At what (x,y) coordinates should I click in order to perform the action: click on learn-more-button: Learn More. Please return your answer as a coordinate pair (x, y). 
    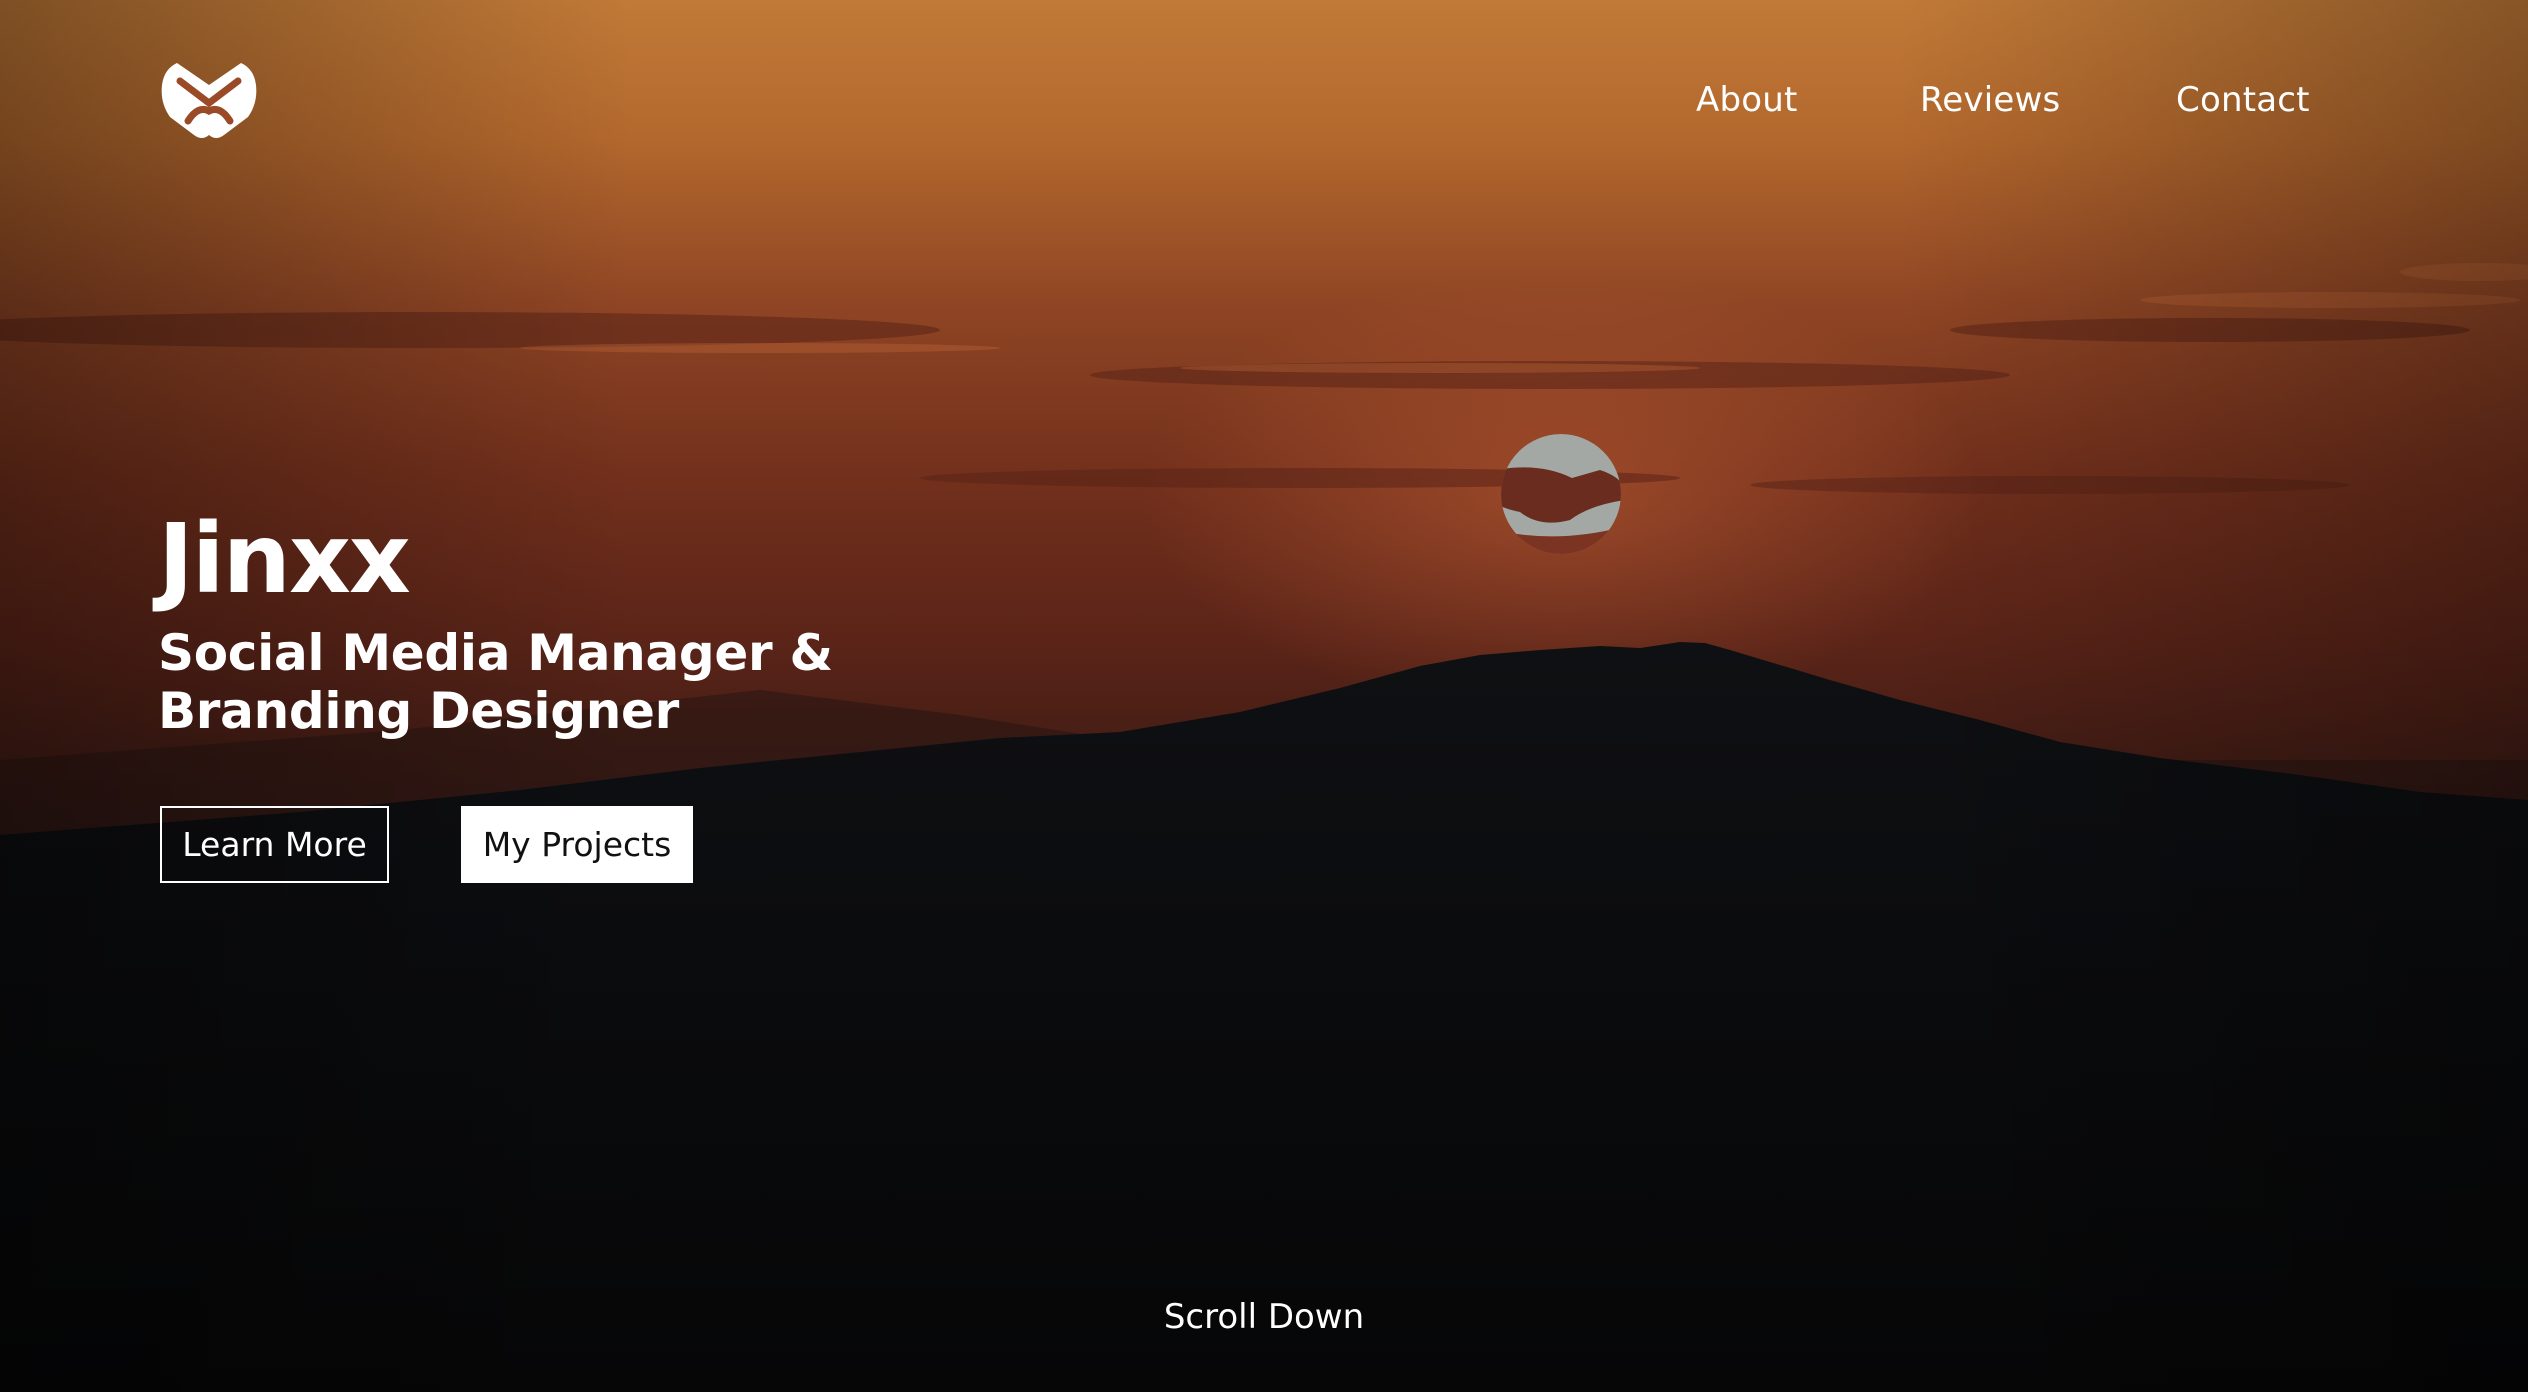
    Looking at the image, I should click on (274, 844).